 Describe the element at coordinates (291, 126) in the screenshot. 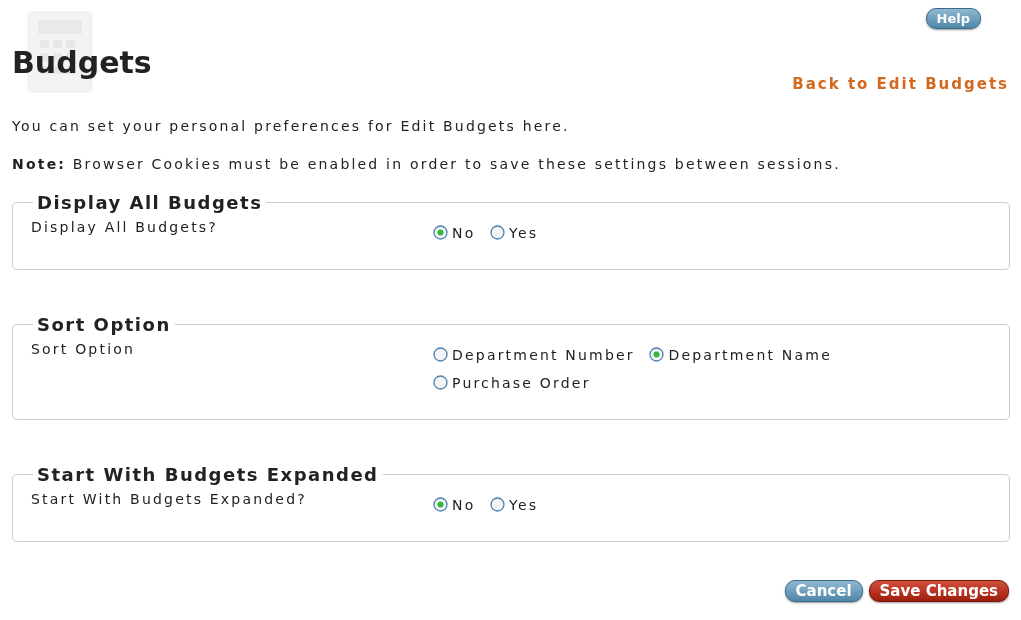

I see `intro-text: You can set your personal preferences for Edit Budgets here.` at that location.